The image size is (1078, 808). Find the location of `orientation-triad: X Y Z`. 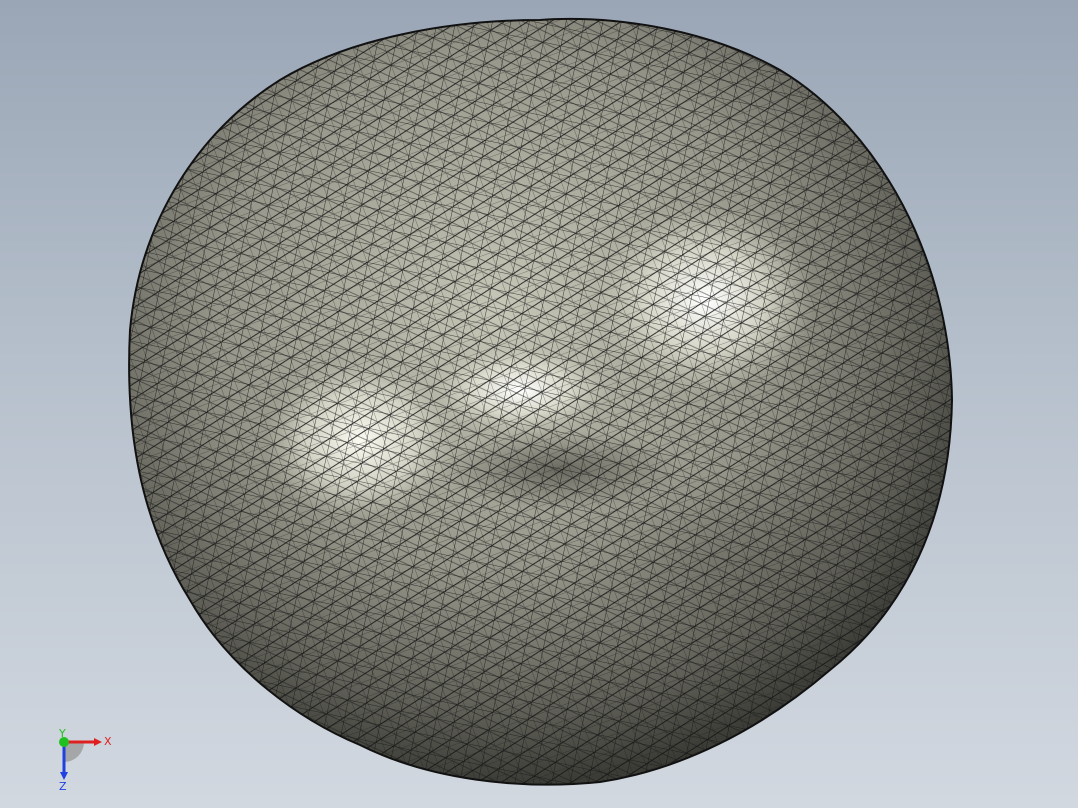

orientation-triad: X Y Z is located at coordinates (80, 760).